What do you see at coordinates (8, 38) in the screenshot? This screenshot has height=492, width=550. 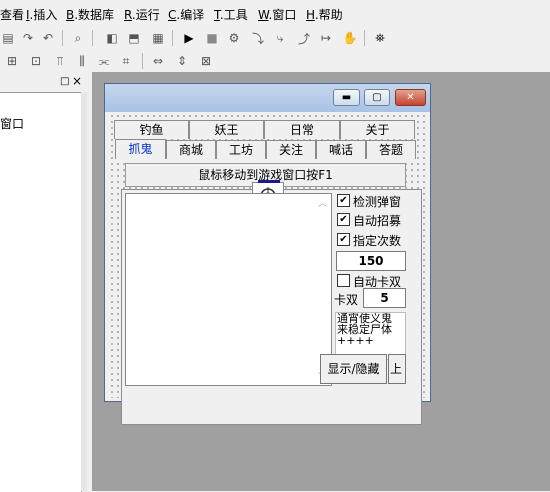 I see `paste-icon: ▤` at bounding box center [8, 38].